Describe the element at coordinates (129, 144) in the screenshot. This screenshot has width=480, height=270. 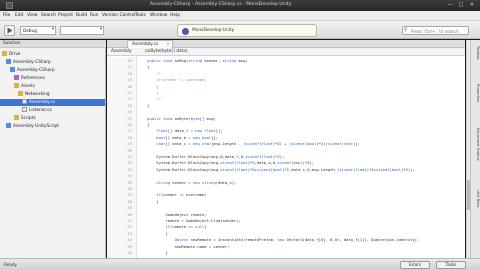
I see `line-number: 29` at that location.